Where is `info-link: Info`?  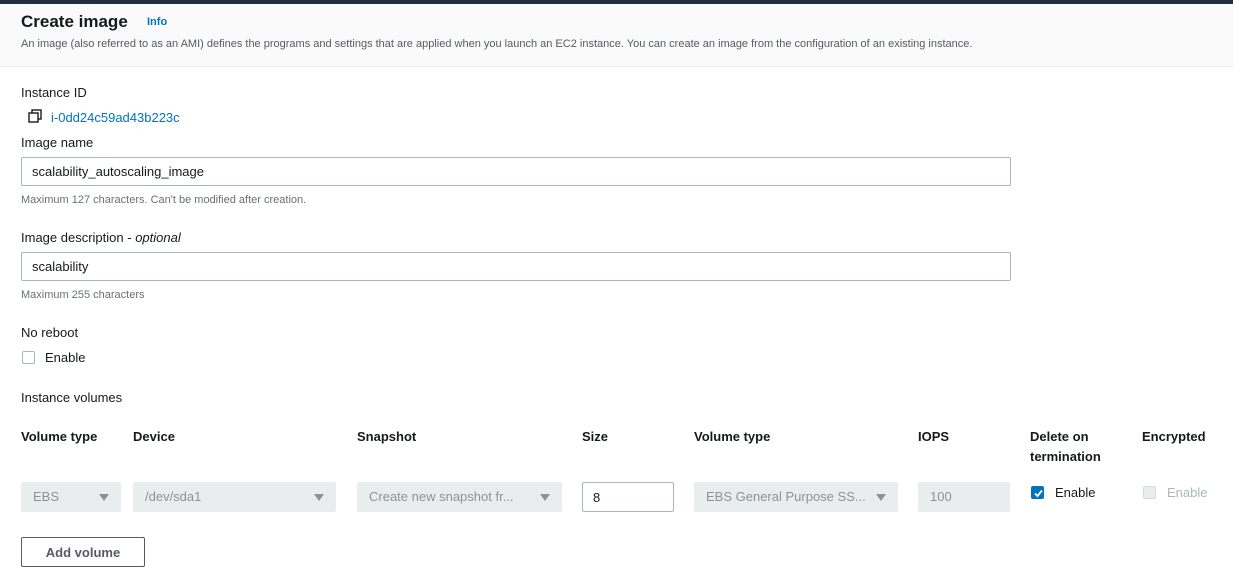 info-link: Info is located at coordinates (157, 22).